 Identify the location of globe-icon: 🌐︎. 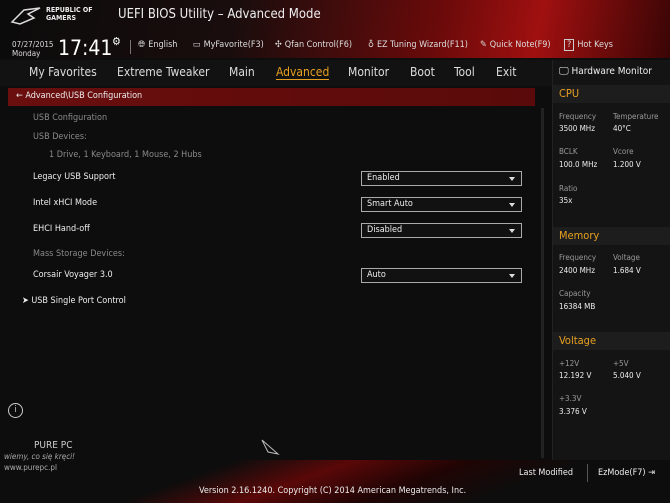
(142, 45).